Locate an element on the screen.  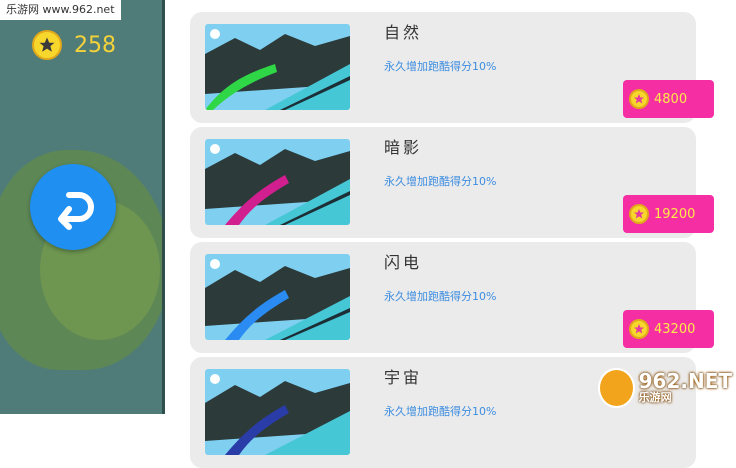
coin-count: 258 is located at coordinates (95, 45).